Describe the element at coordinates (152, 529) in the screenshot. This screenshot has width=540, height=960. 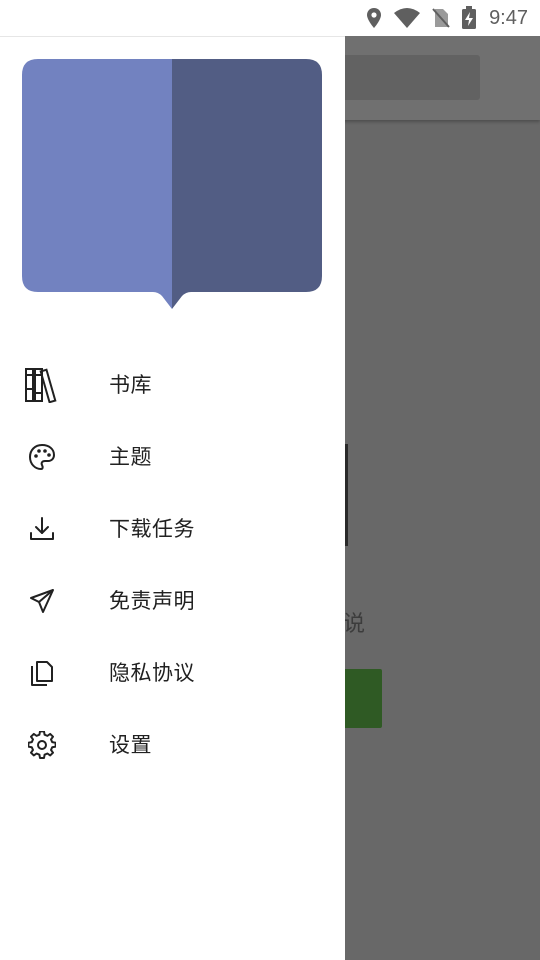
I see `drawer-item-label: 下载任务` at that location.